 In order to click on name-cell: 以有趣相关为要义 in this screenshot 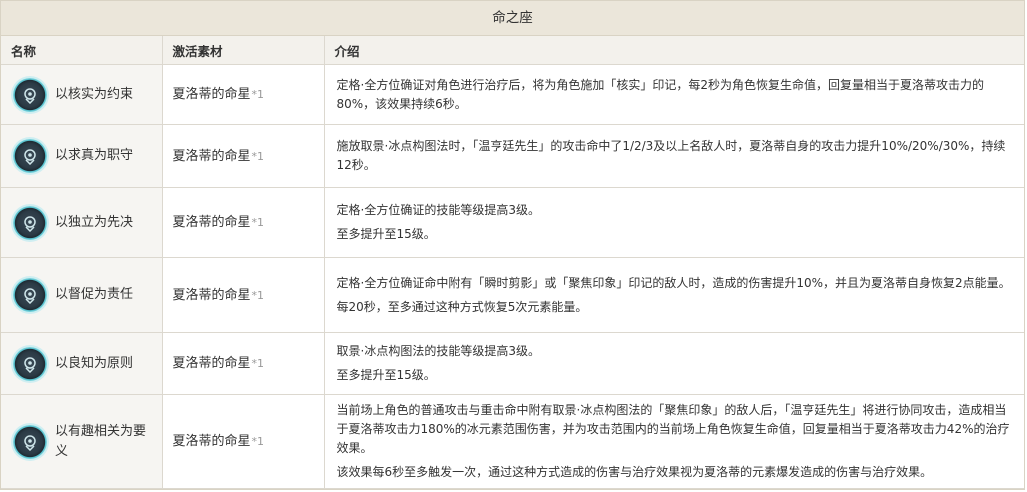, I will do `click(82, 441)`.